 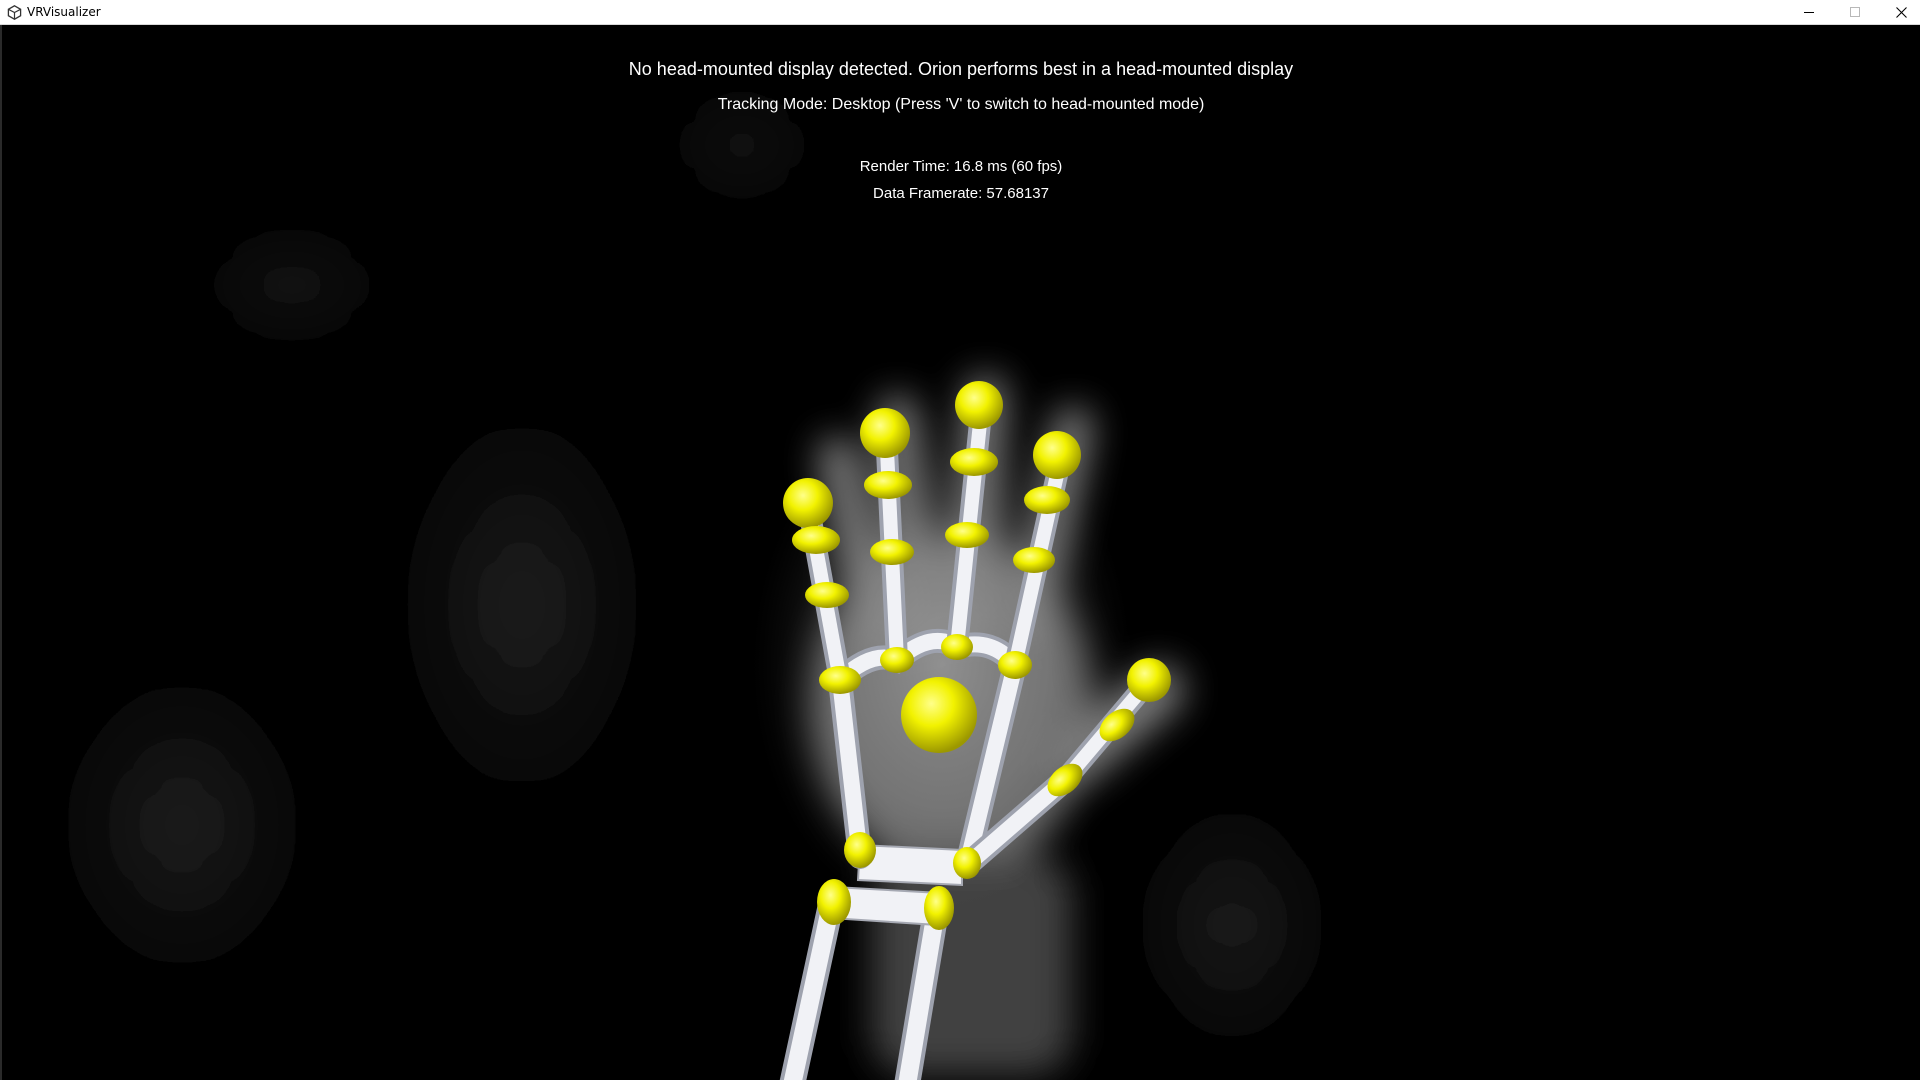 I want to click on minimize-icon, so click(x=1809, y=12).